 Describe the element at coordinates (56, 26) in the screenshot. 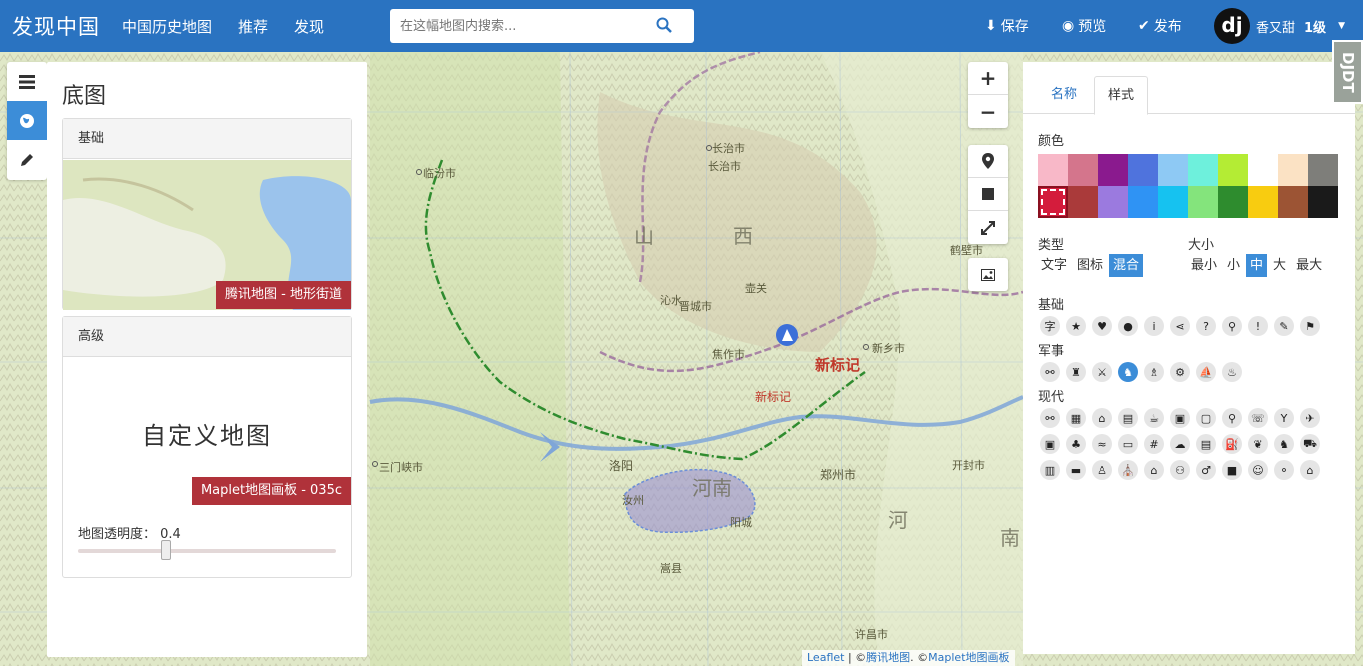

I see `brand-logo: 发现中国` at that location.